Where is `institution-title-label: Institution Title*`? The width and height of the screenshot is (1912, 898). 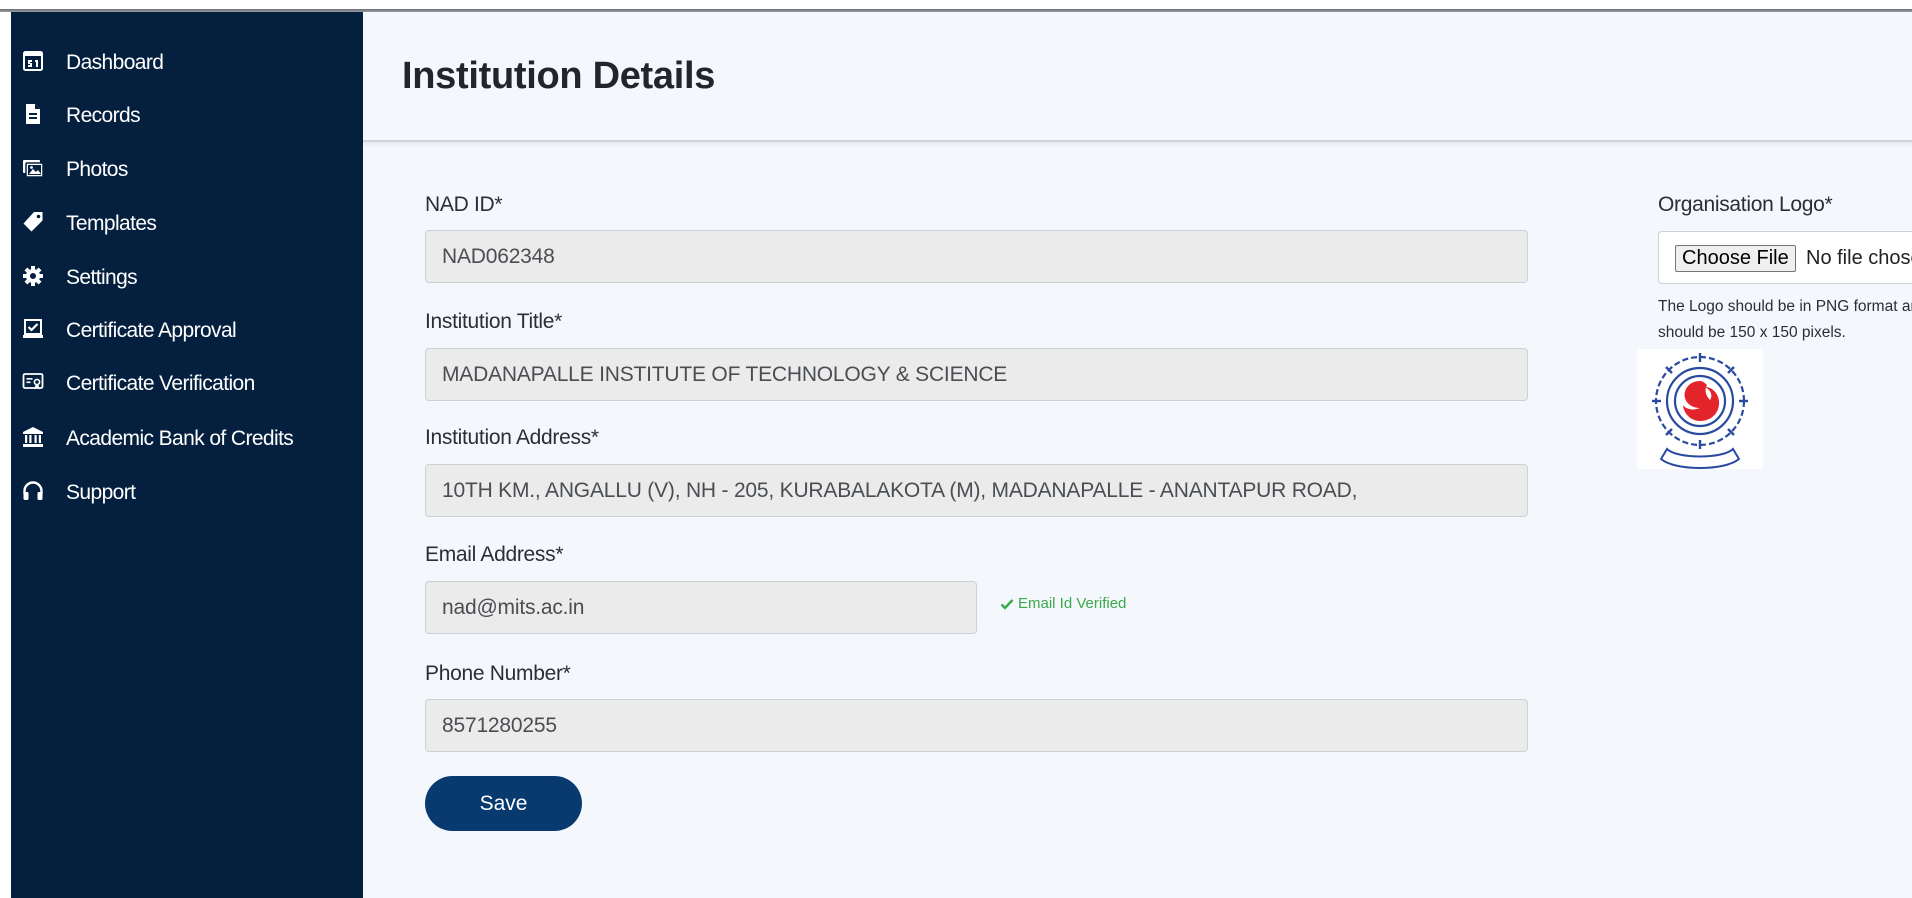 institution-title-label: Institution Title* is located at coordinates (494, 321).